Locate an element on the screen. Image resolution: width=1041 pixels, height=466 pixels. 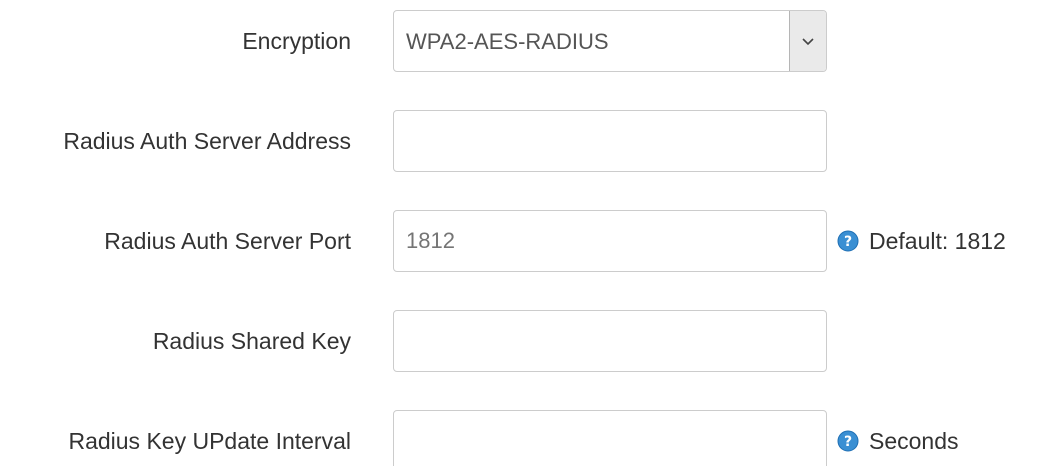
radius-shared-key-input is located at coordinates (610, 341).